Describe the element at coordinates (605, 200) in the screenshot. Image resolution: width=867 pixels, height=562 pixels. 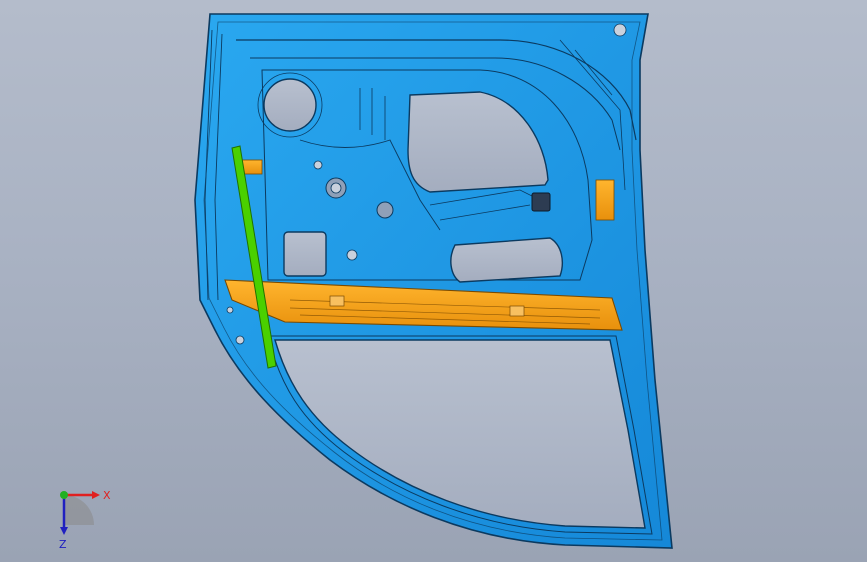
I see `bracket-right` at that location.